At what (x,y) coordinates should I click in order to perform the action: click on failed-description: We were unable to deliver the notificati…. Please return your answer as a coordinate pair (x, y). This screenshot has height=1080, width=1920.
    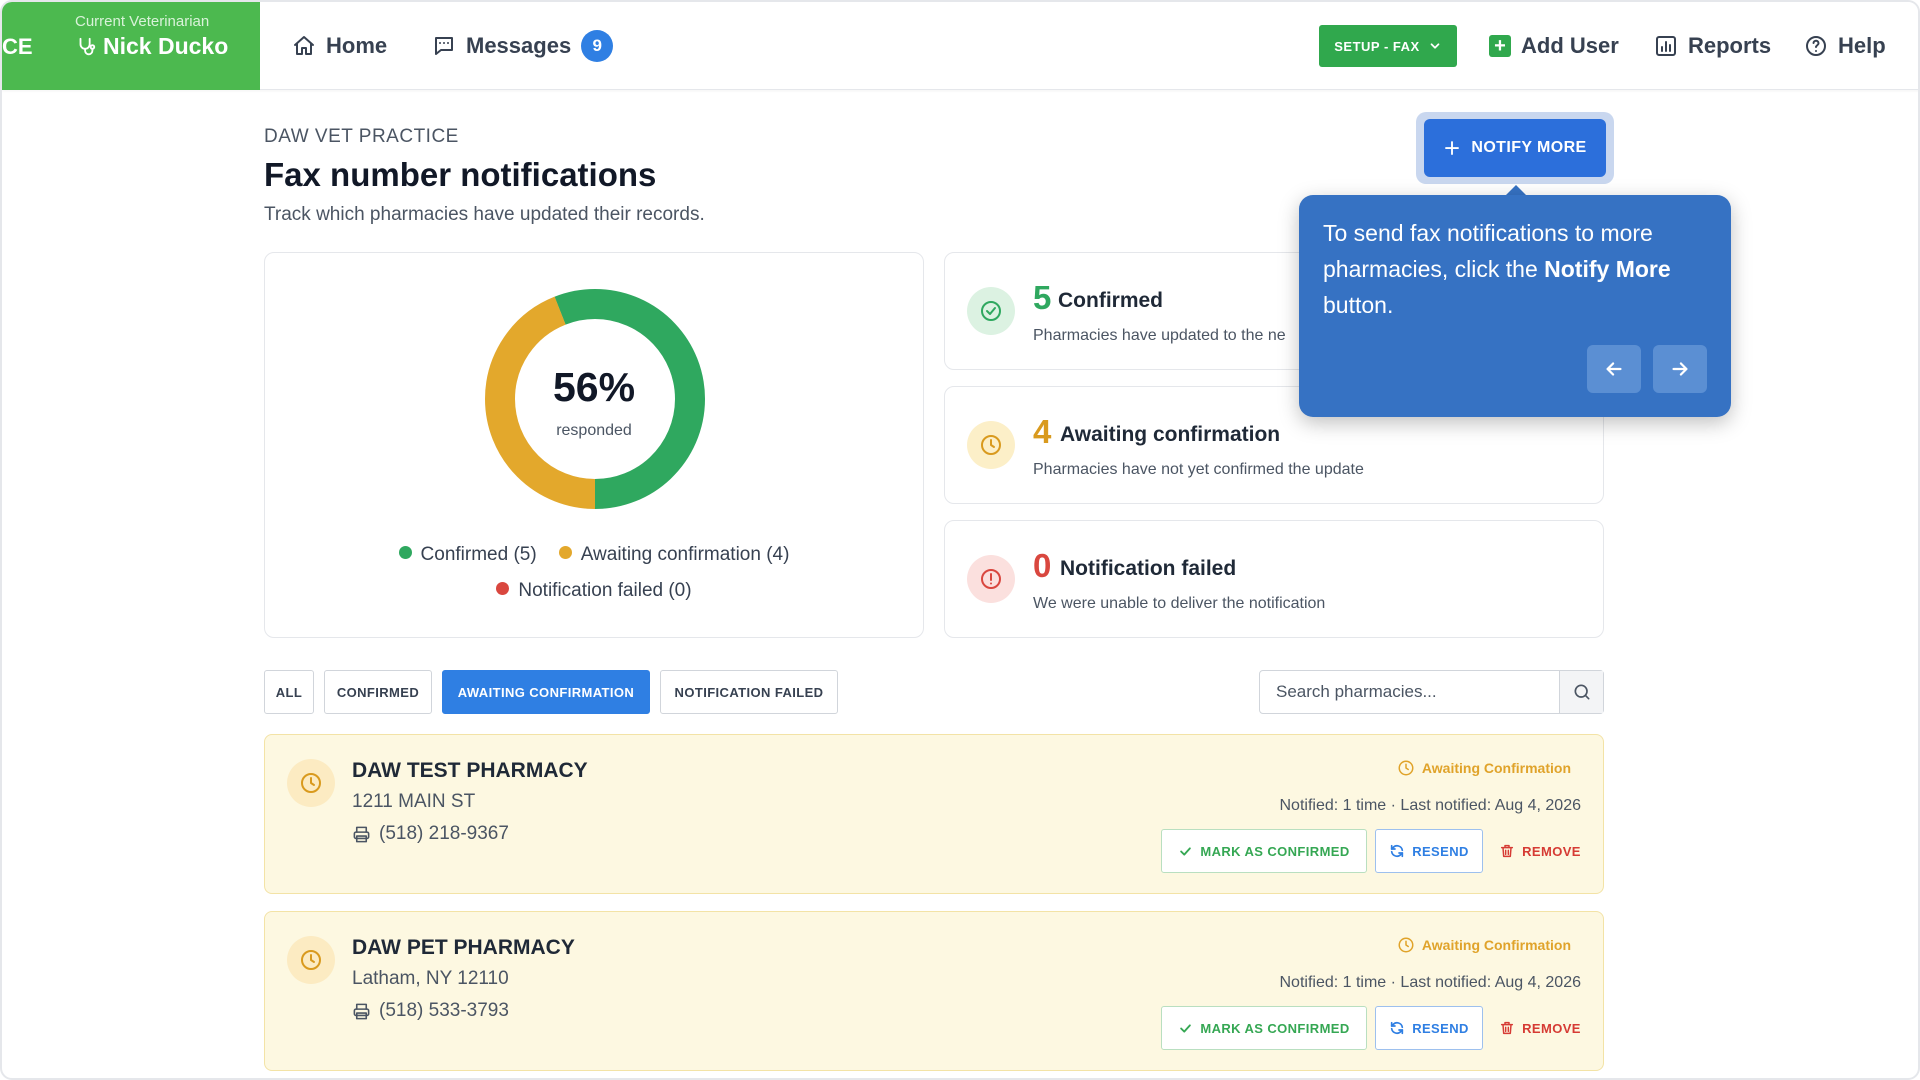
    Looking at the image, I should click on (1179, 603).